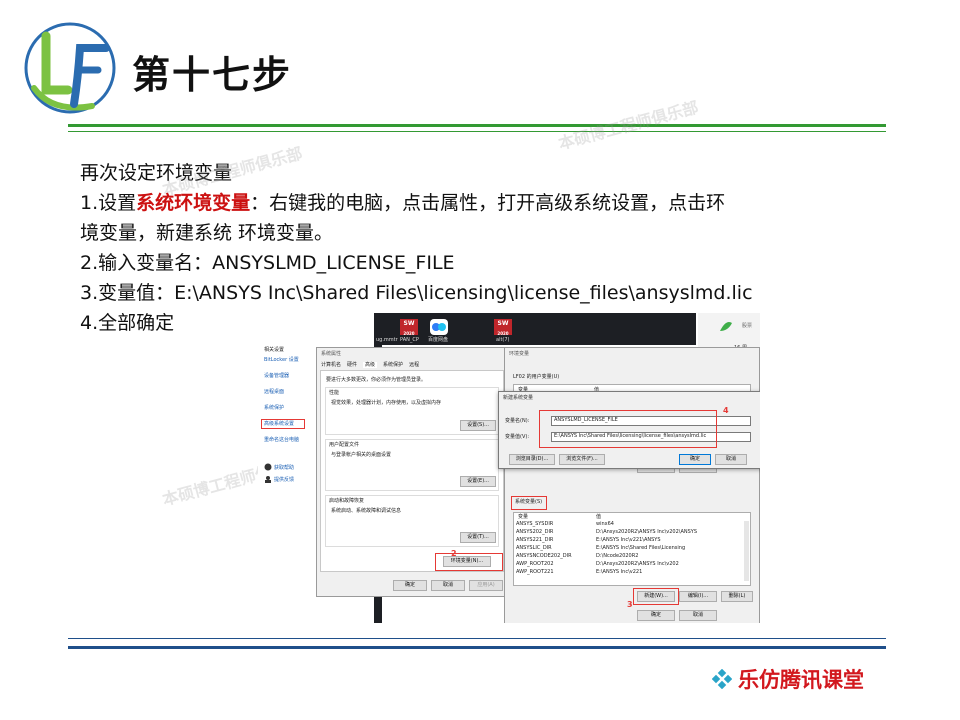 The image size is (960, 720). What do you see at coordinates (535, 329) in the screenshot?
I see `desktop-strip` at bounding box center [535, 329].